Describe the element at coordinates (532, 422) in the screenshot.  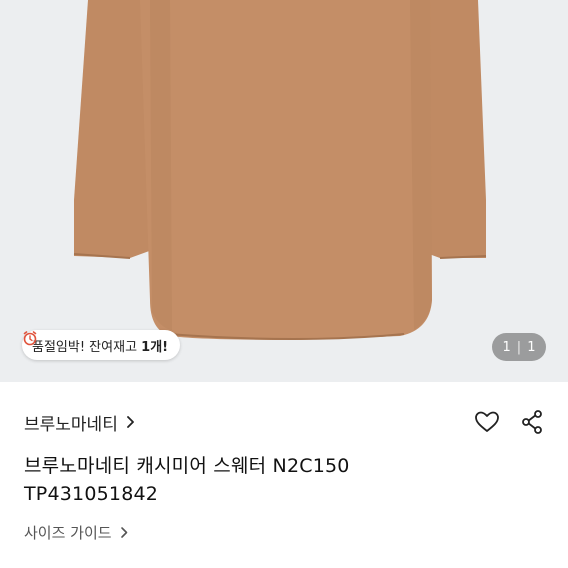
I see `share-icon` at that location.